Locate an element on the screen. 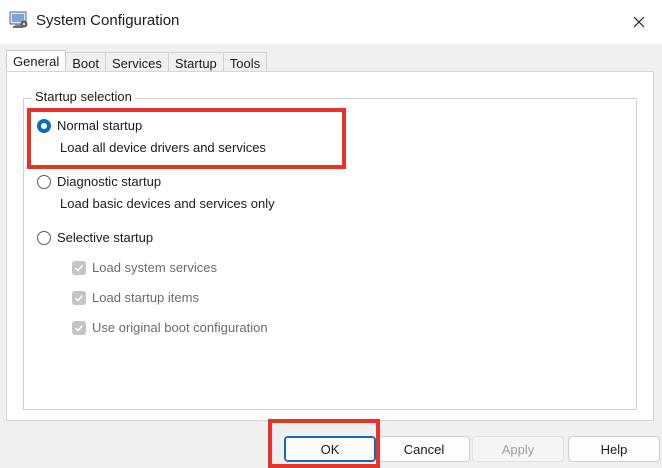 The width and height of the screenshot is (662, 468). selective-startup-option: Selective startup is located at coordinates (95, 237).